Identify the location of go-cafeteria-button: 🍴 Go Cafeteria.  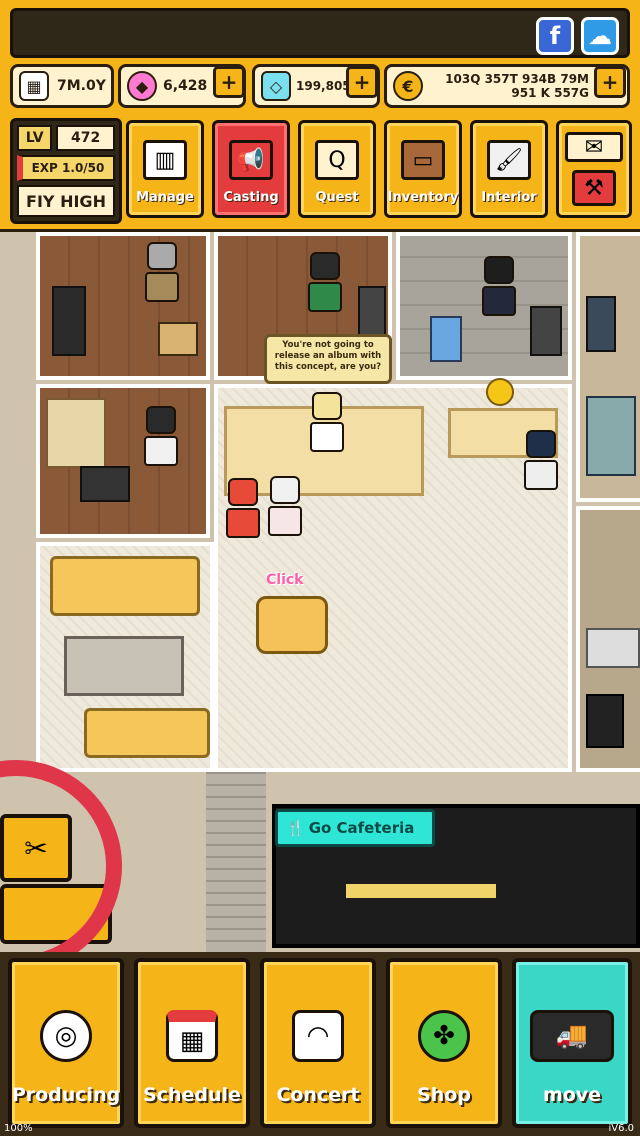
(355, 828).